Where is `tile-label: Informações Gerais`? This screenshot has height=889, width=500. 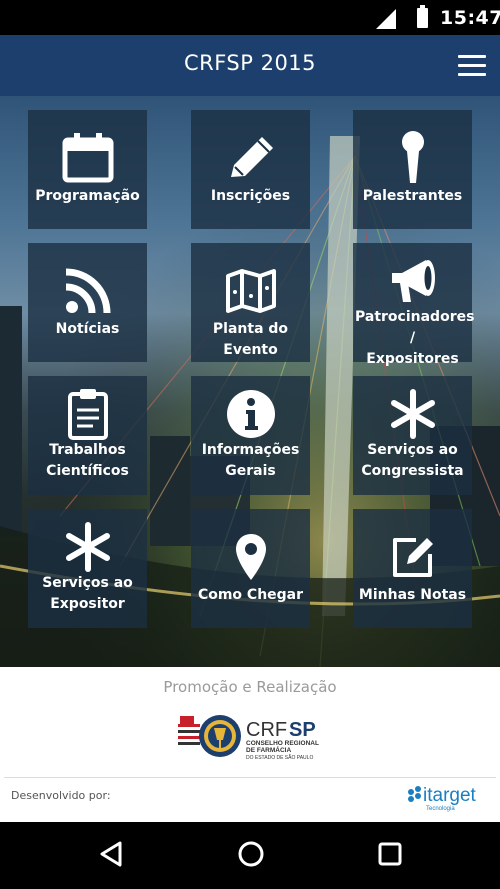
tile-label: Informações Gerais is located at coordinates (250, 460).